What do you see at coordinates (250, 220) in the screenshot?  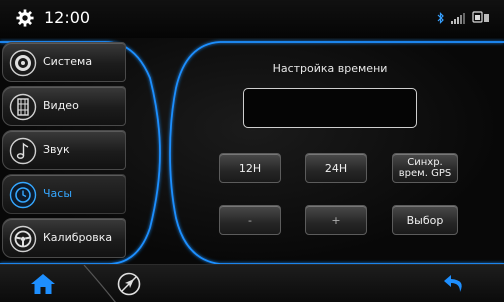 I see `minus-button: -` at bounding box center [250, 220].